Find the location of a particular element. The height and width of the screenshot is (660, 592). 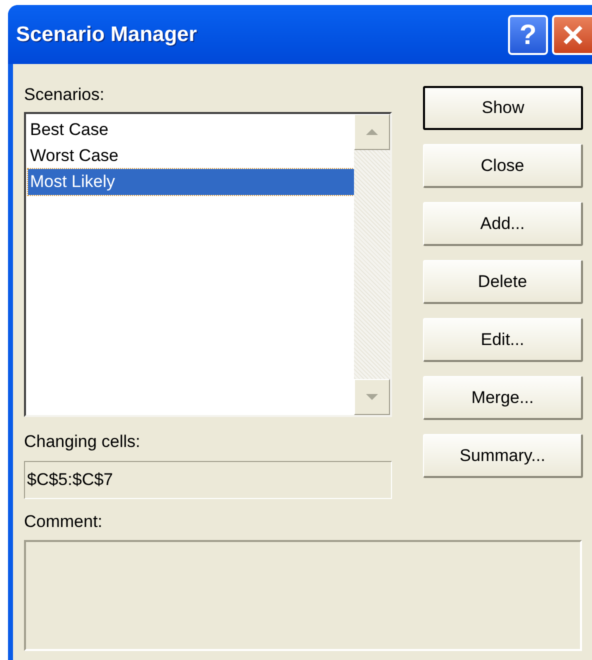

close-icon is located at coordinates (573, 35).